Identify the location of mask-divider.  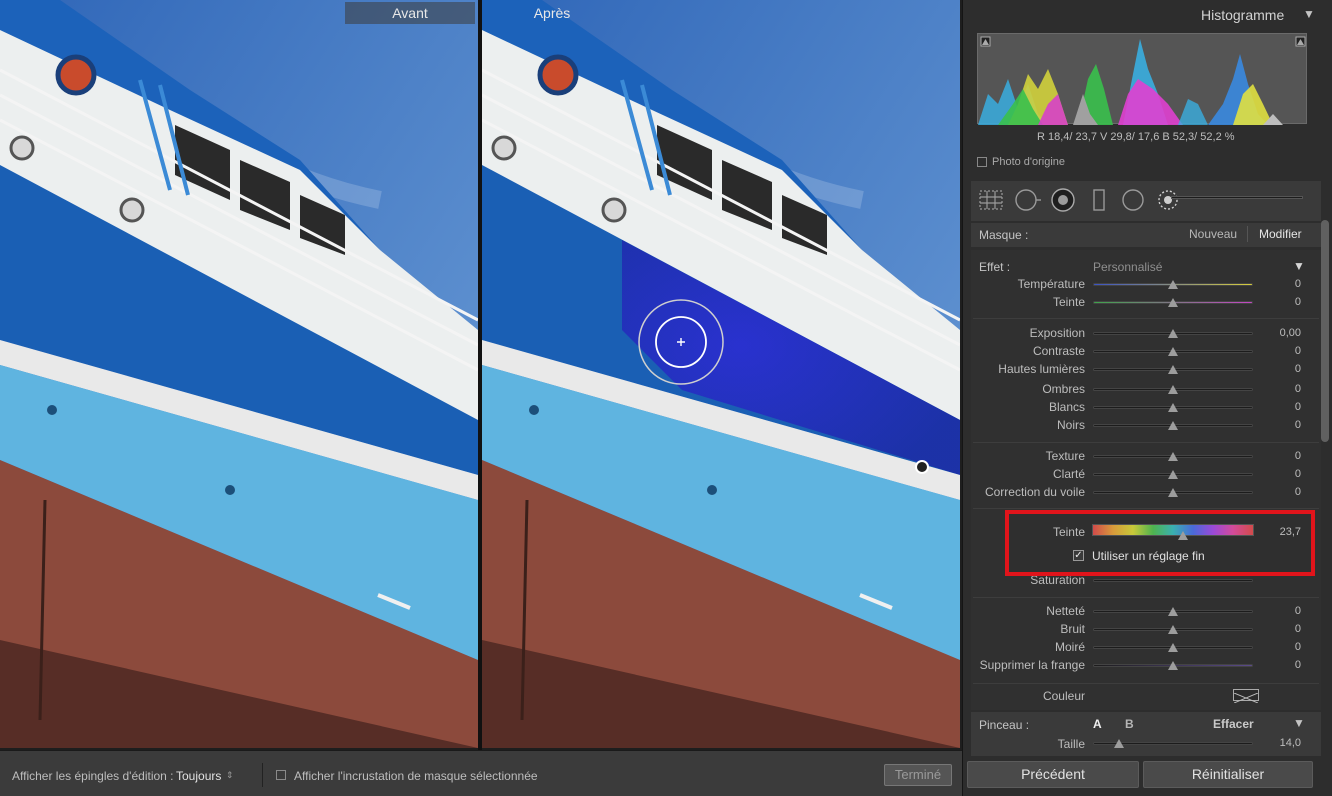
(1247, 234).